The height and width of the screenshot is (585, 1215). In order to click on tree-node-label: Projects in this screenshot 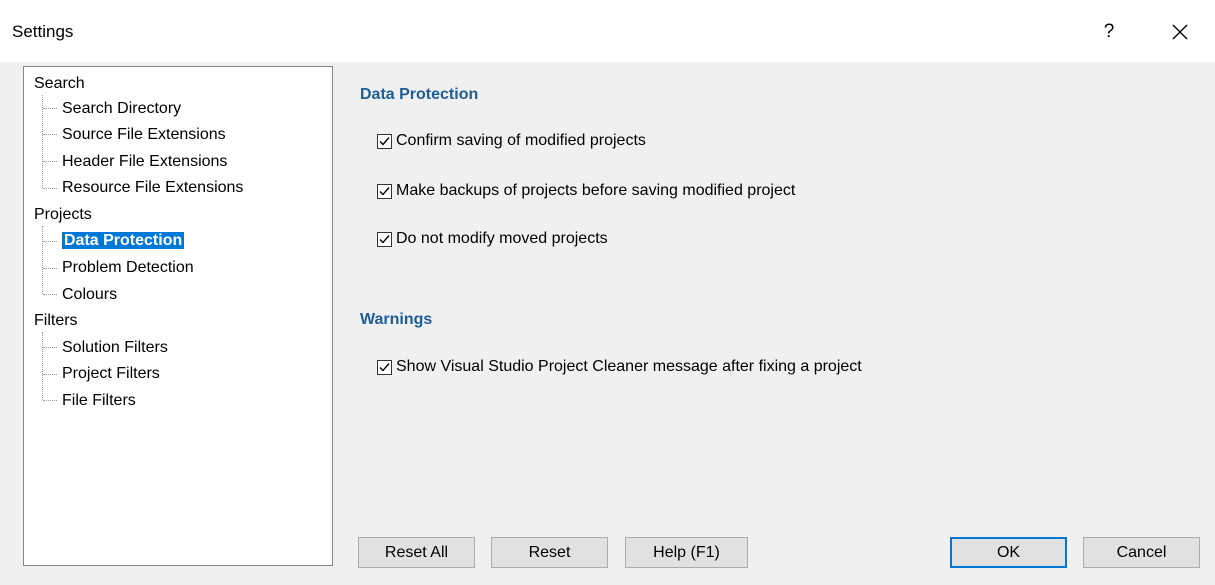, I will do `click(63, 214)`.